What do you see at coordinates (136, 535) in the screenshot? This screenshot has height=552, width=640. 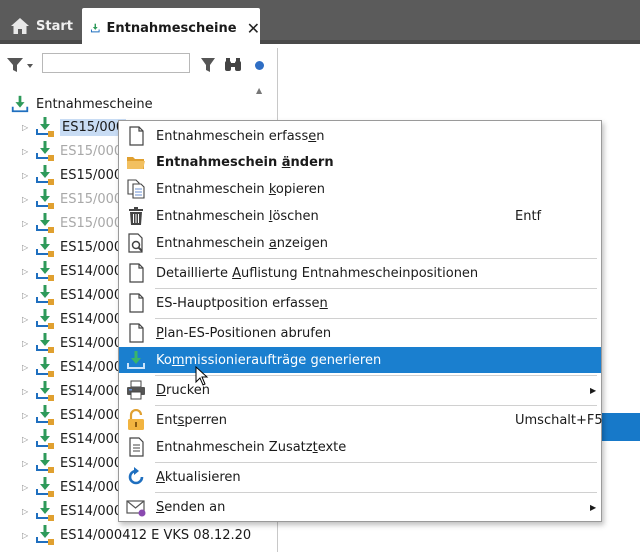 I see `tree-item: ▷ ES14/000412 E VKS 08.12.20` at bounding box center [136, 535].